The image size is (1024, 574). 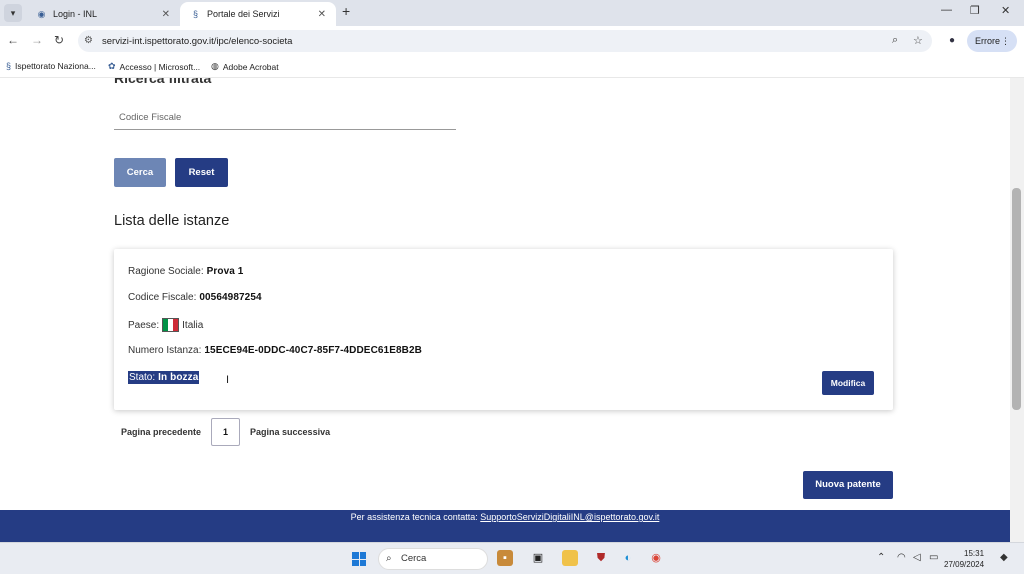 I want to click on stato-label: Stato:, so click(x=142, y=377).